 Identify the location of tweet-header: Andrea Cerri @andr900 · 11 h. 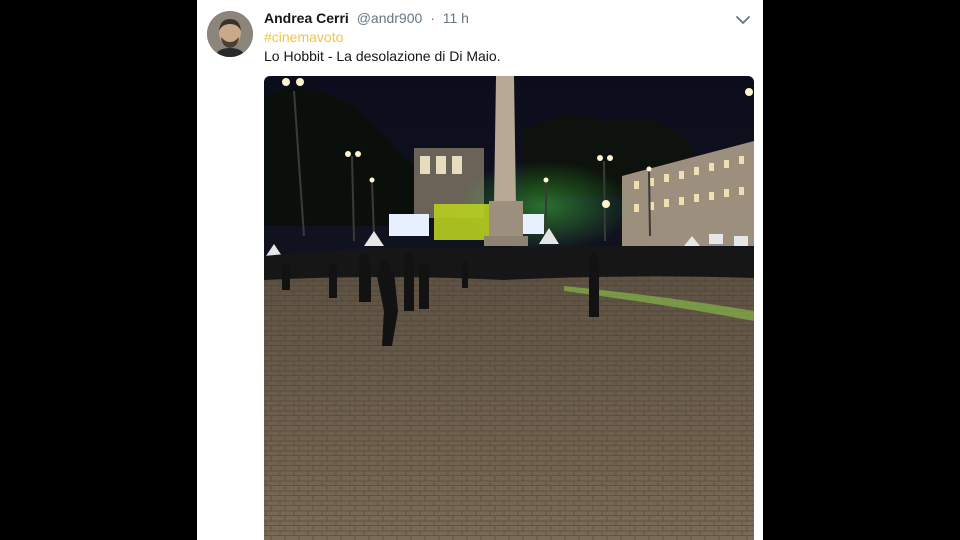
(366, 18).